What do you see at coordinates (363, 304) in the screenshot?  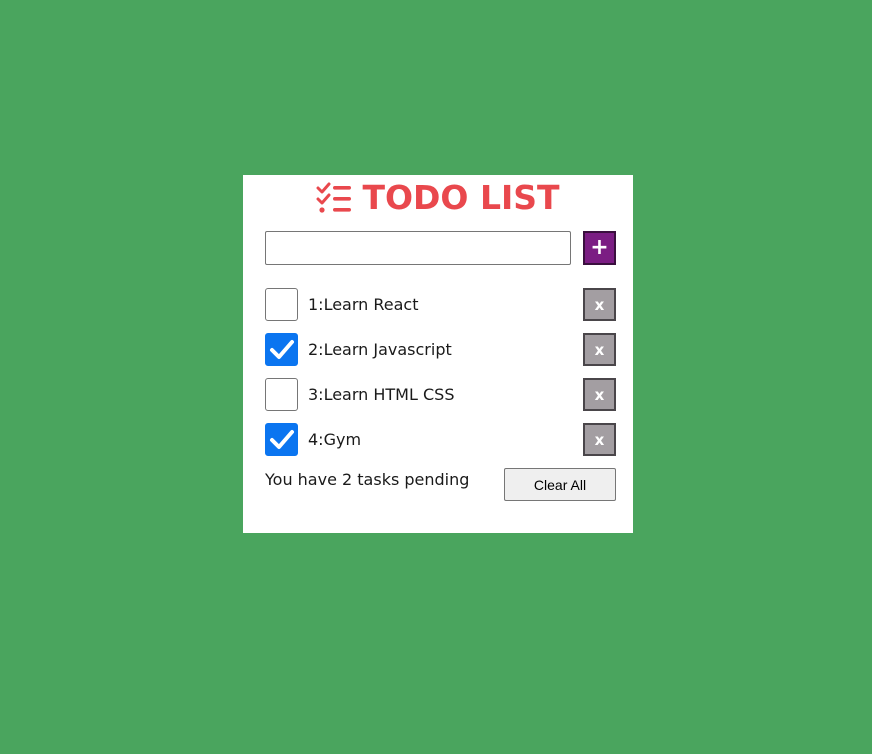 I see `task-label: 1:Learn React` at bounding box center [363, 304].